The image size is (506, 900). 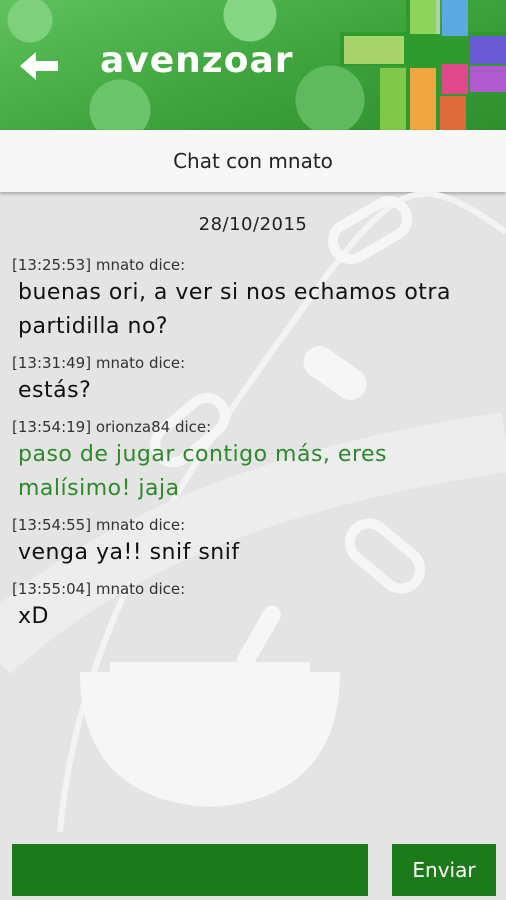 I want to click on message: [13:55:04] mnato dice: xD, so click(x=254, y=606).